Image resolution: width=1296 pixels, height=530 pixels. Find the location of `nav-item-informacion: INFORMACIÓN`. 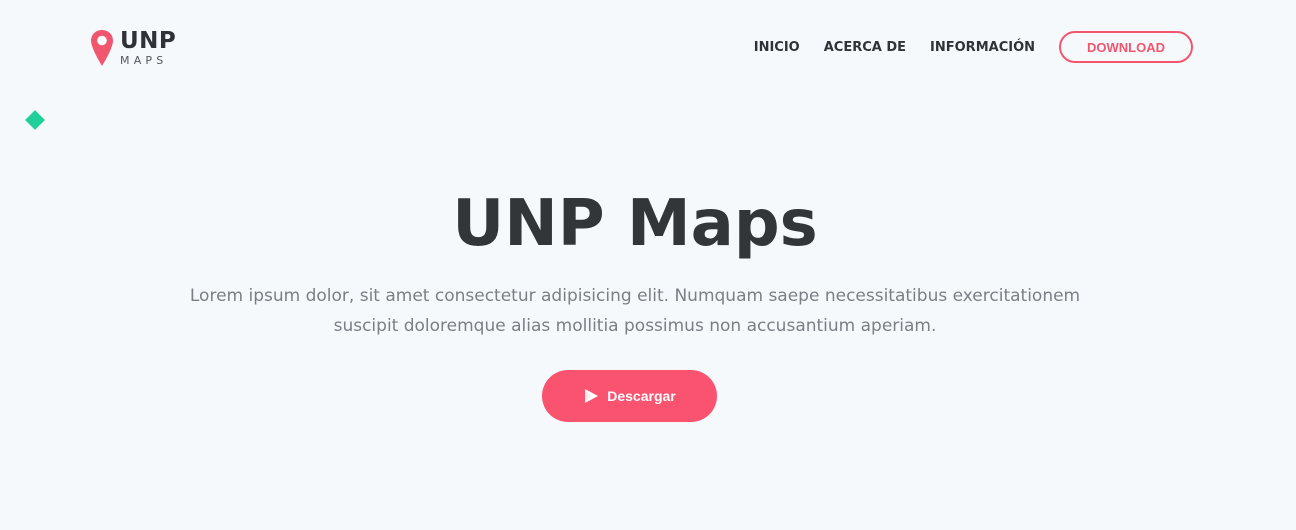

nav-item-informacion: INFORMACIÓN is located at coordinates (982, 47).